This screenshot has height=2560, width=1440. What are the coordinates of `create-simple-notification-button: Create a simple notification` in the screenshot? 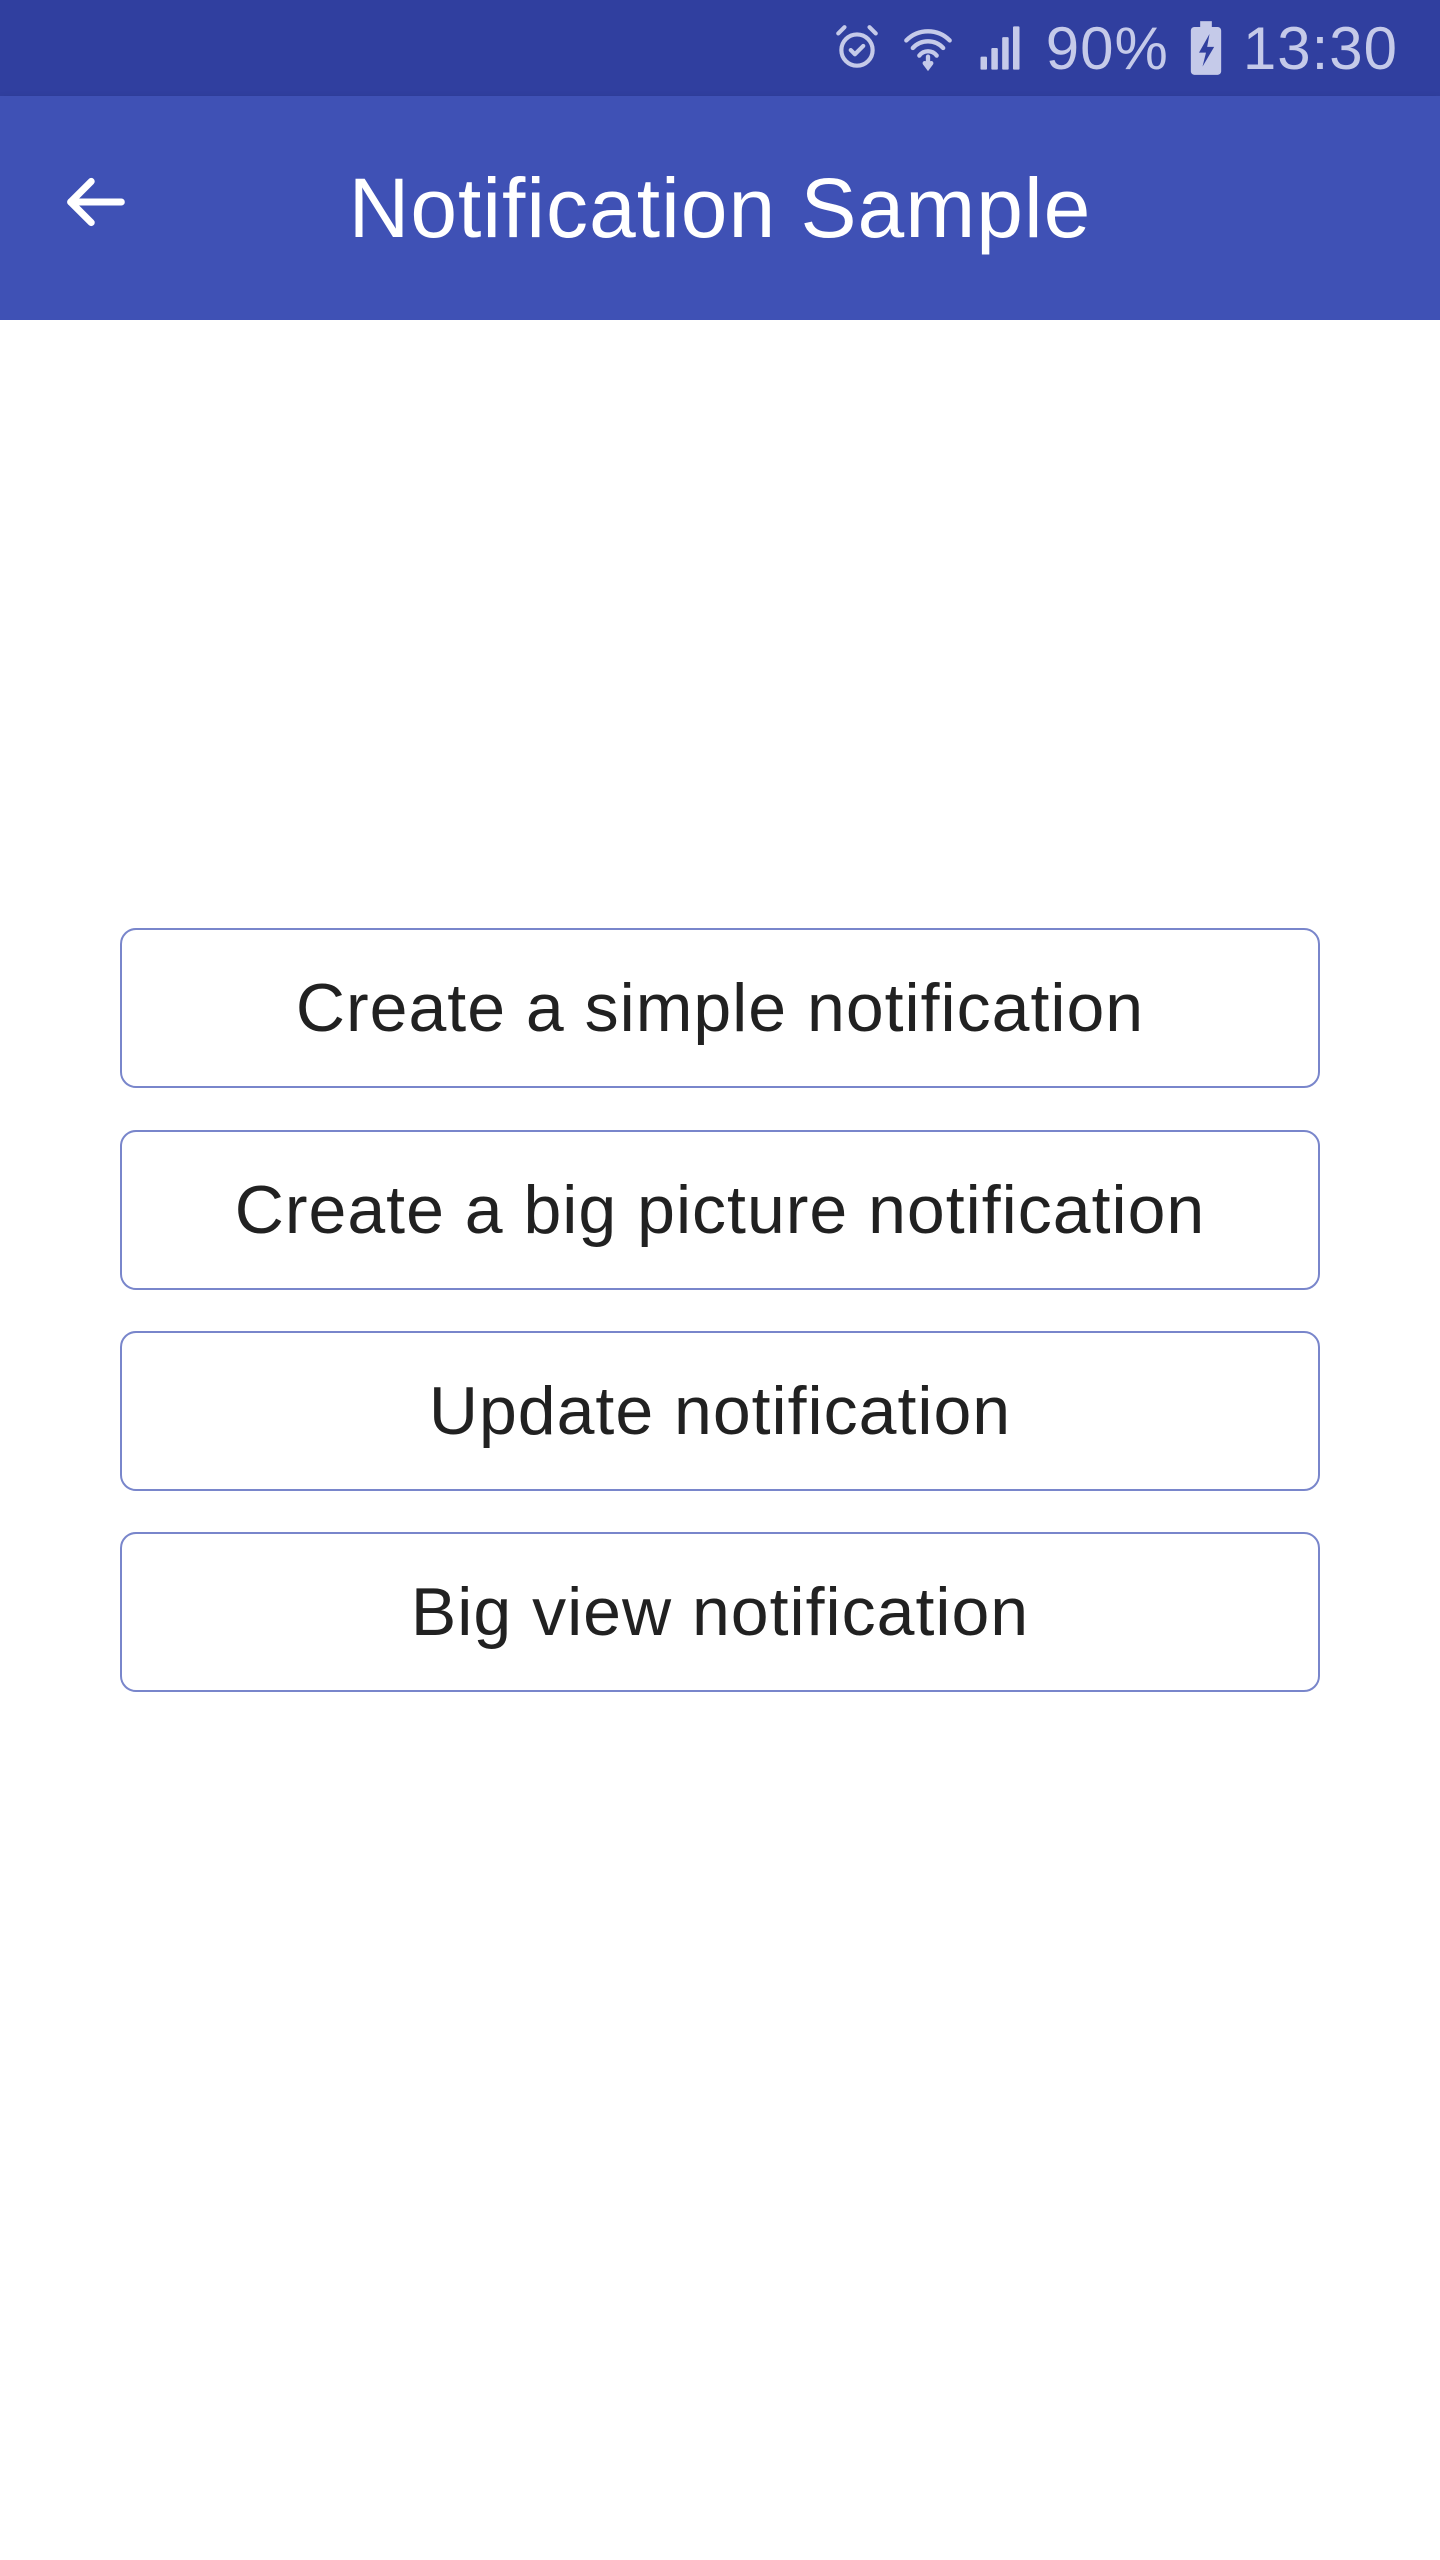 It's located at (720, 1008).